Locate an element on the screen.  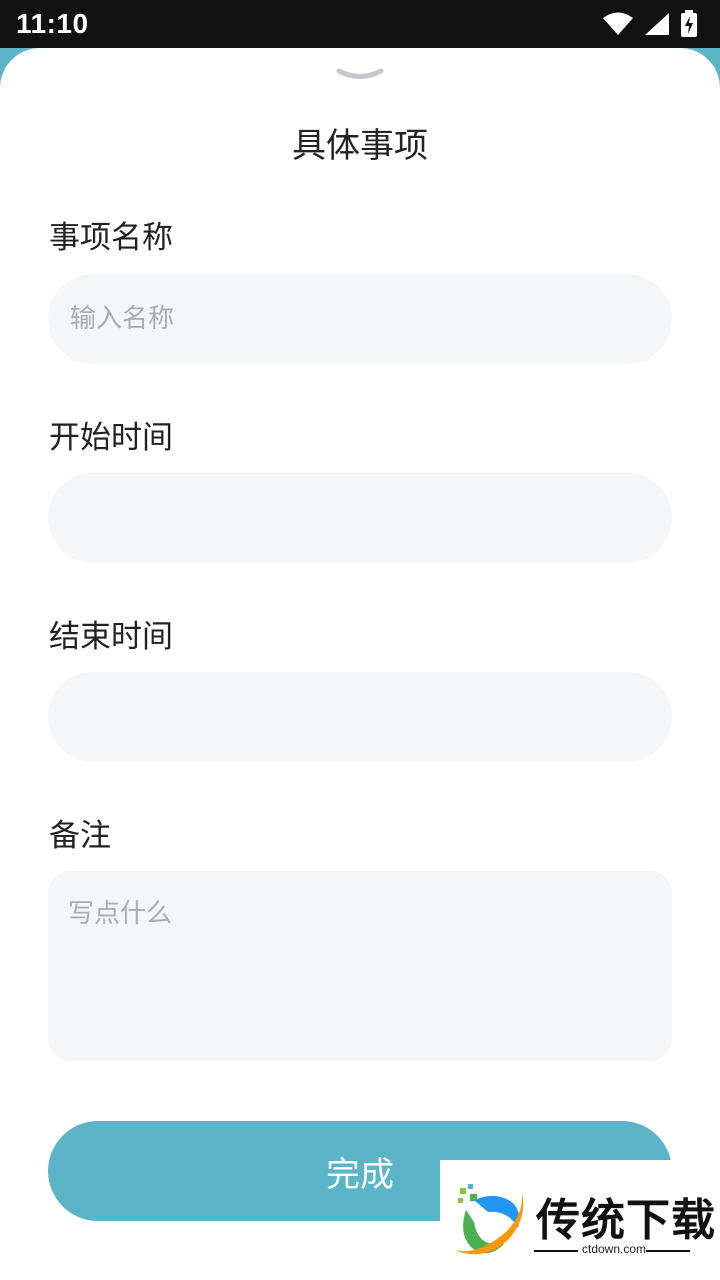
status-bar: 11:10 is located at coordinates (360, 24).